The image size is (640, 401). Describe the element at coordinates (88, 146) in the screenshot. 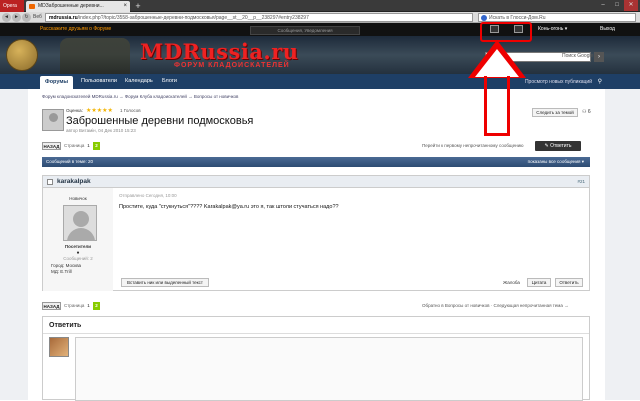

I see `page-link-1: 1` at that location.